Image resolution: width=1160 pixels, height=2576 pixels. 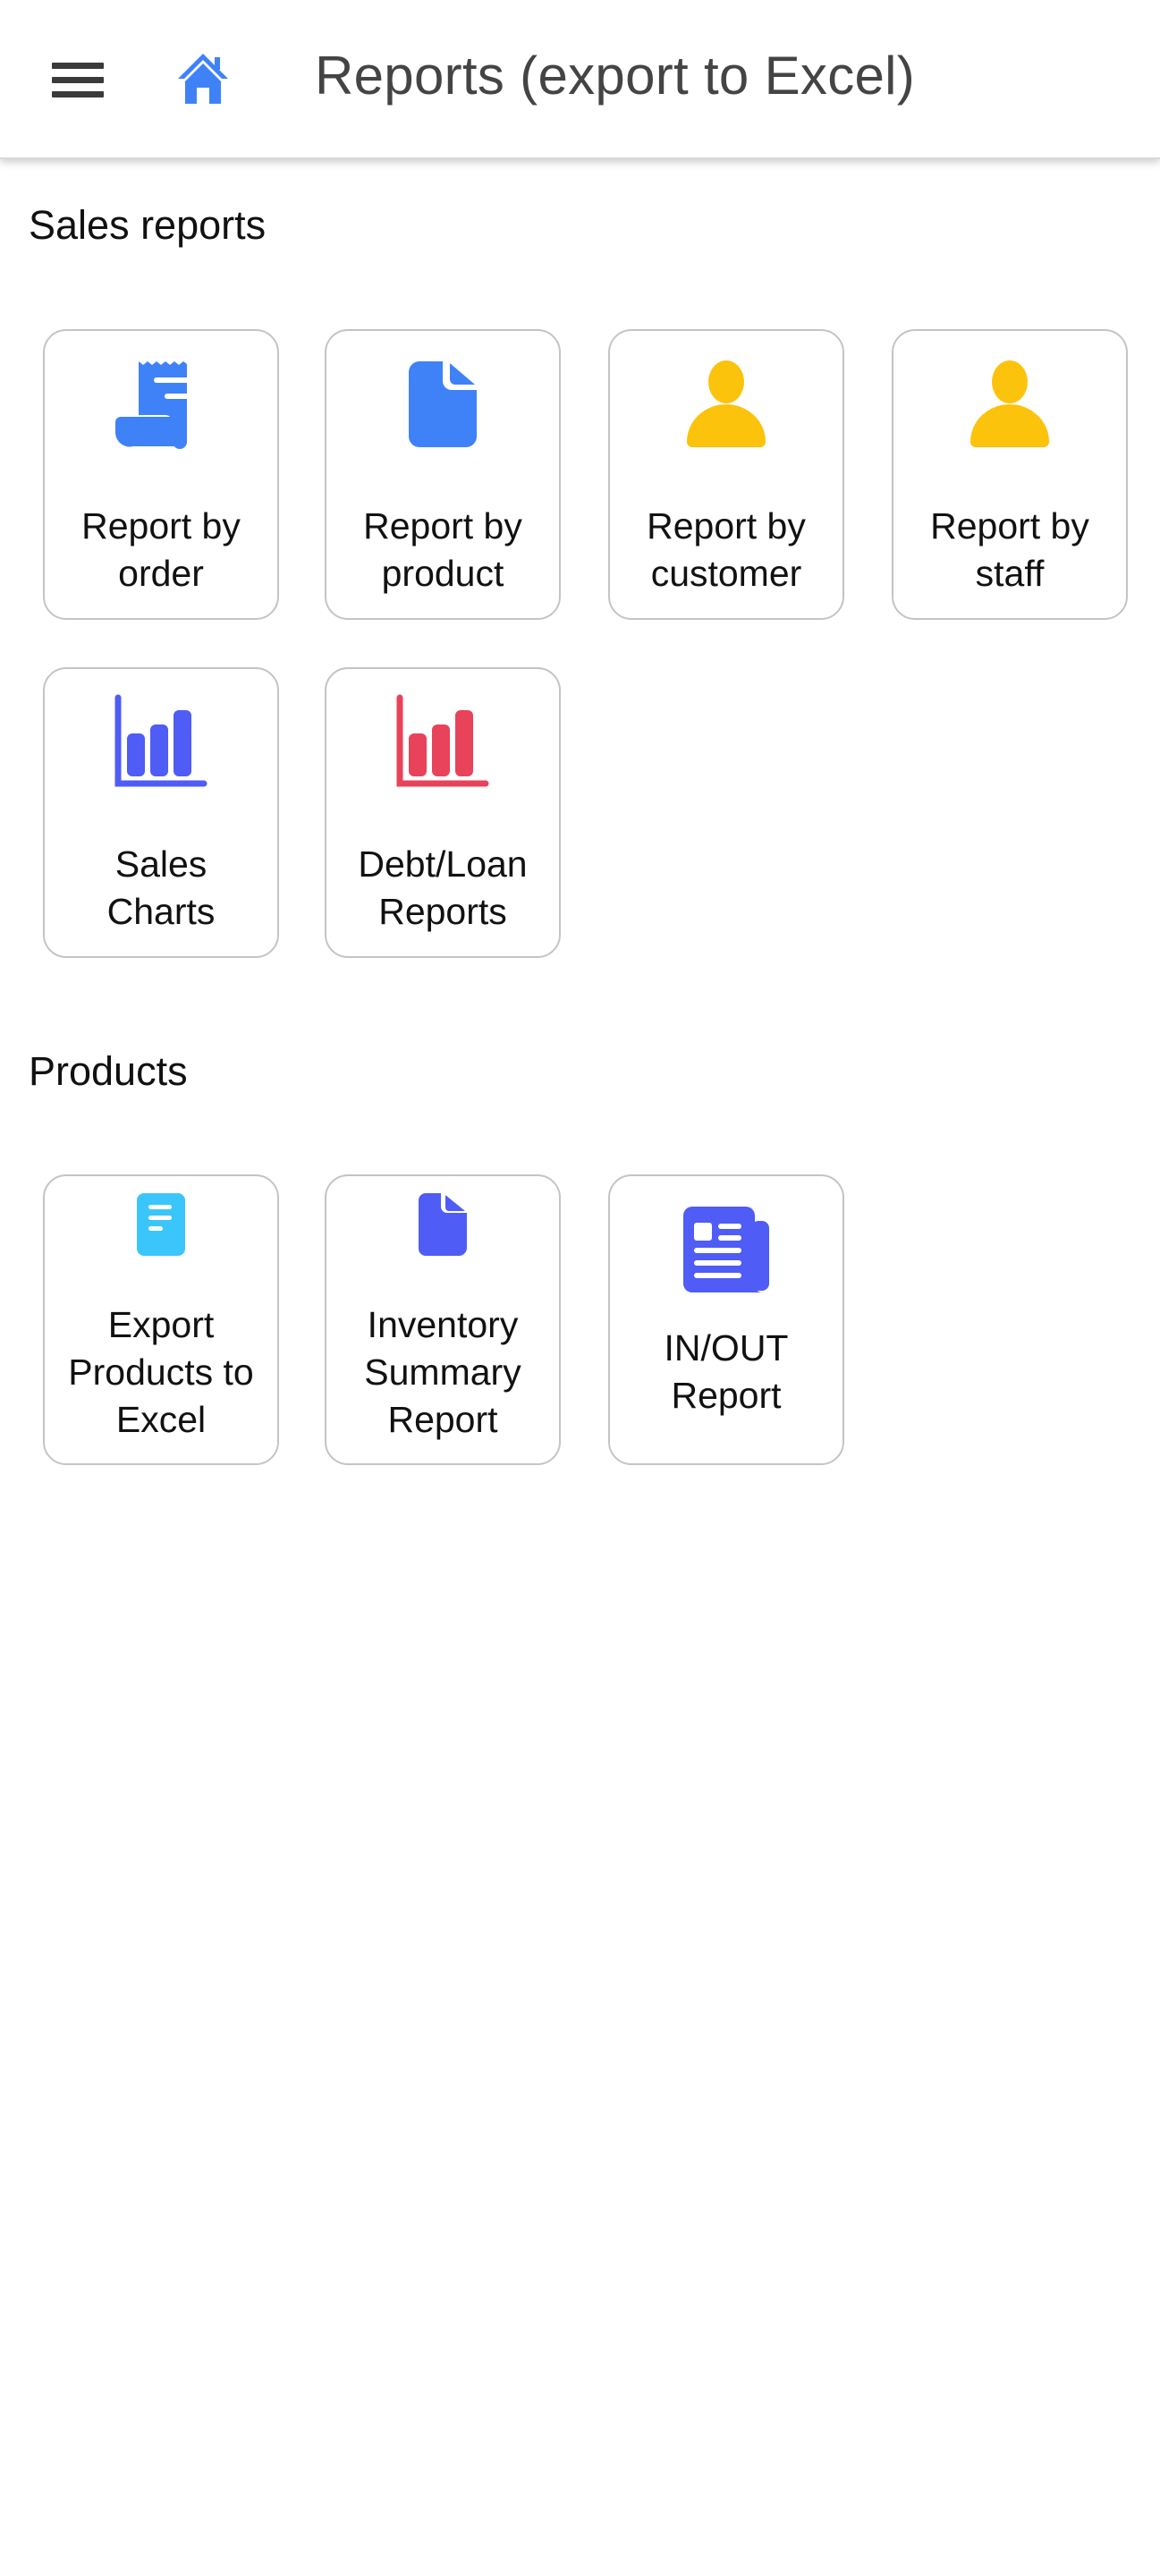 What do you see at coordinates (161, 1419) in the screenshot?
I see `card-label-line: Excel` at bounding box center [161, 1419].